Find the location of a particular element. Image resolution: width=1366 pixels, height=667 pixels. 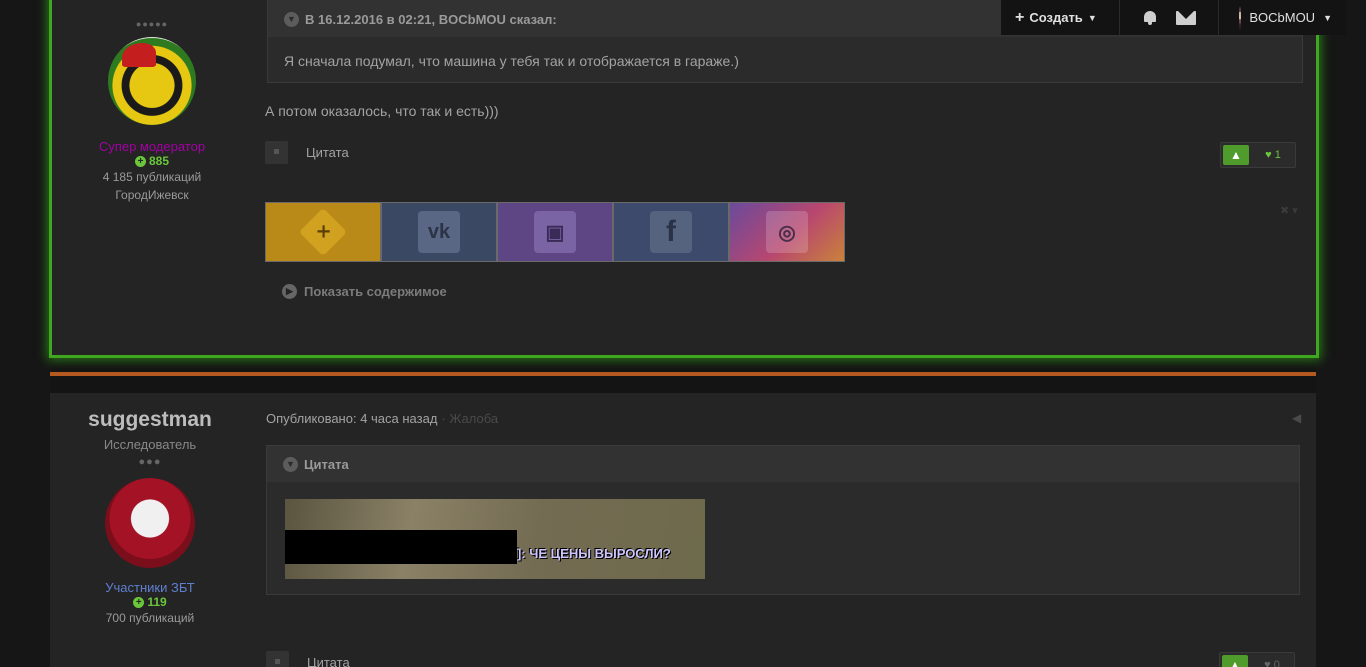

user-menu: BOCbMOU ▼ is located at coordinates (1282, 17).